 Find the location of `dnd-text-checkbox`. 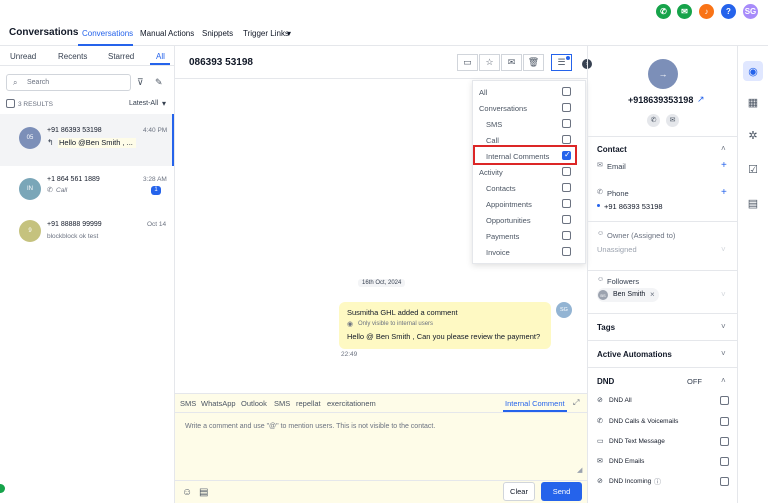

dnd-text-checkbox is located at coordinates (724, 441).